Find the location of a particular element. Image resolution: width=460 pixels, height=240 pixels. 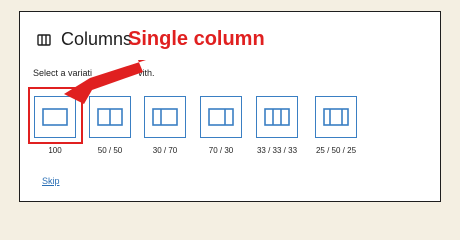

variation-option-33-33-33: 33 / 33 / 33 is located at coordinates (277, 125).